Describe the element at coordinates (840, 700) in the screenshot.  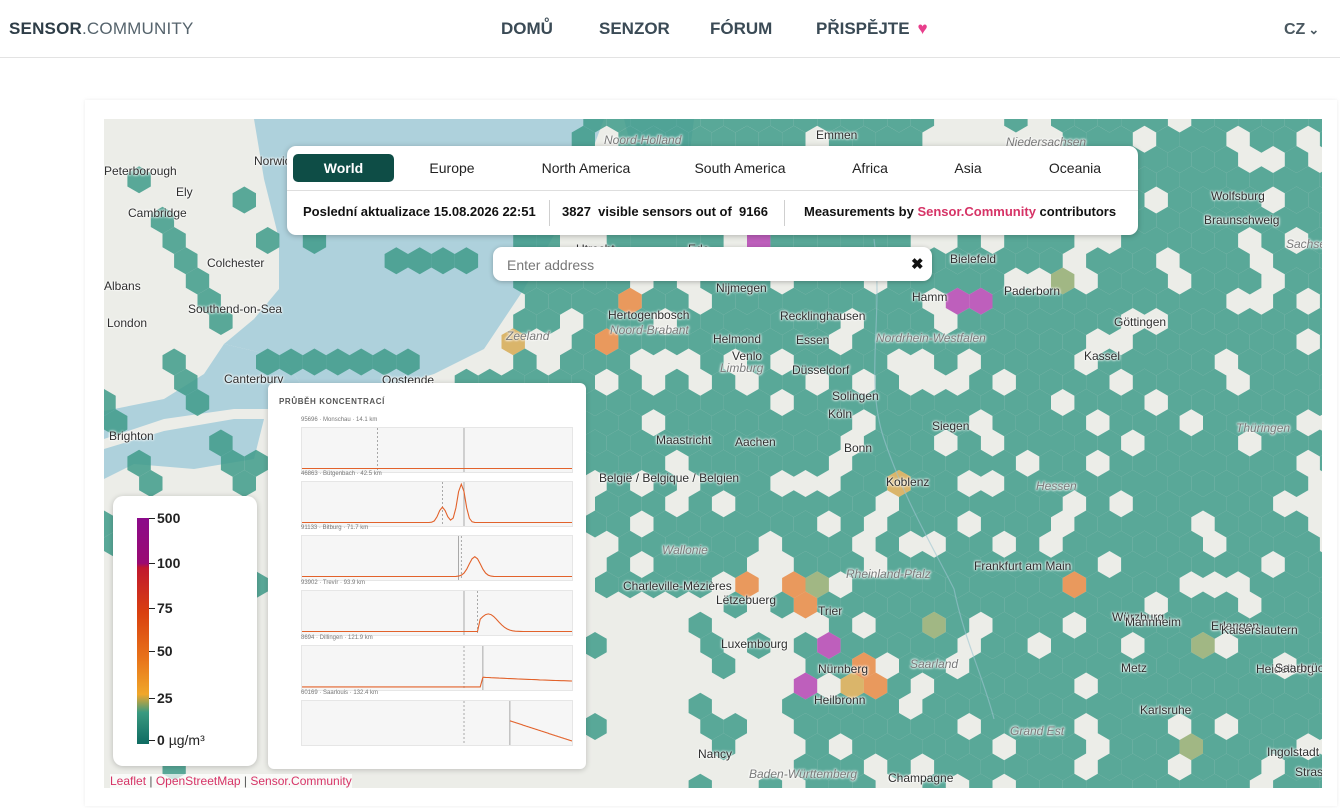
I see `map-label: Heilbronn` at that location.